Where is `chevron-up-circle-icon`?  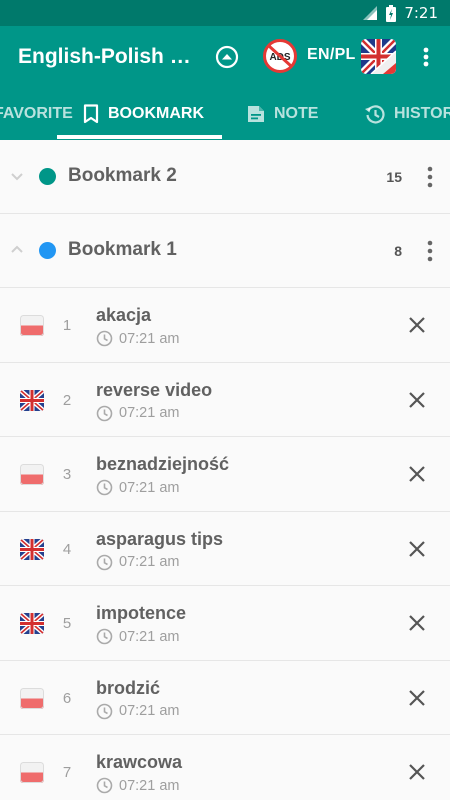 chevron-up-circle-icon is located at coordinates (227, 57).